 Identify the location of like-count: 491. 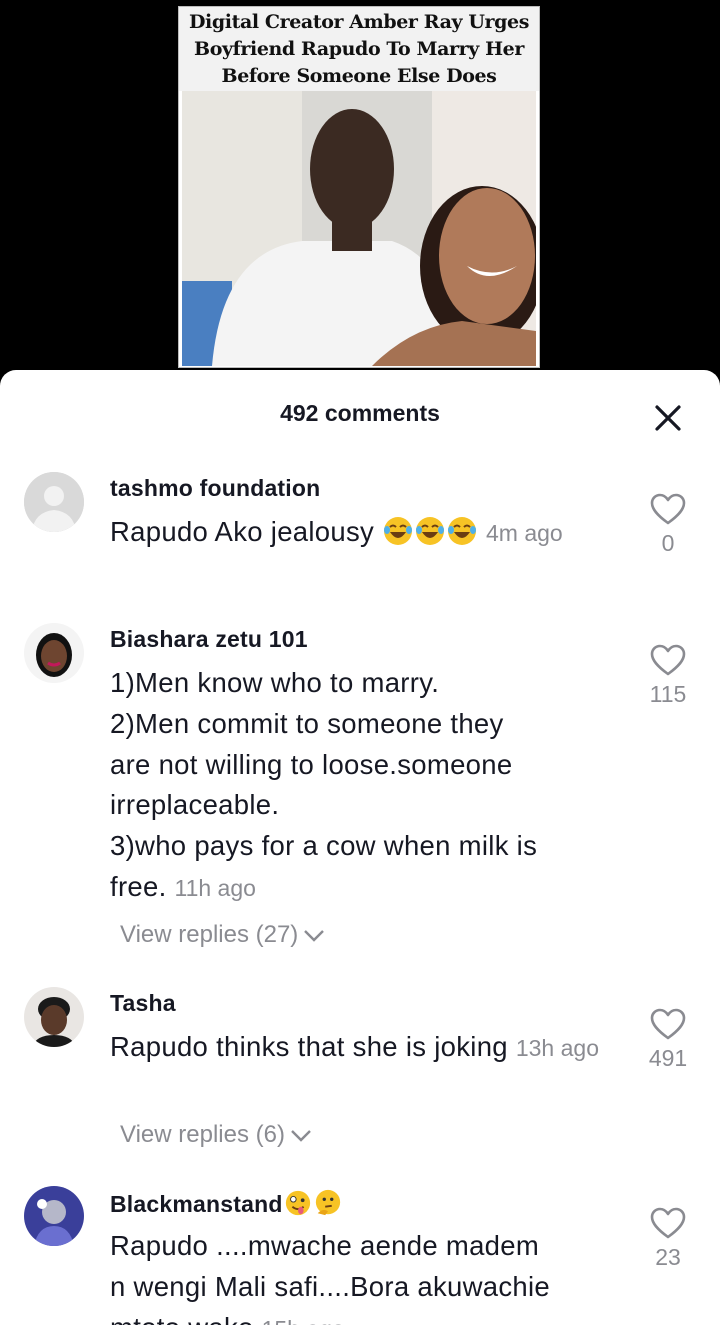
(668, 1058).